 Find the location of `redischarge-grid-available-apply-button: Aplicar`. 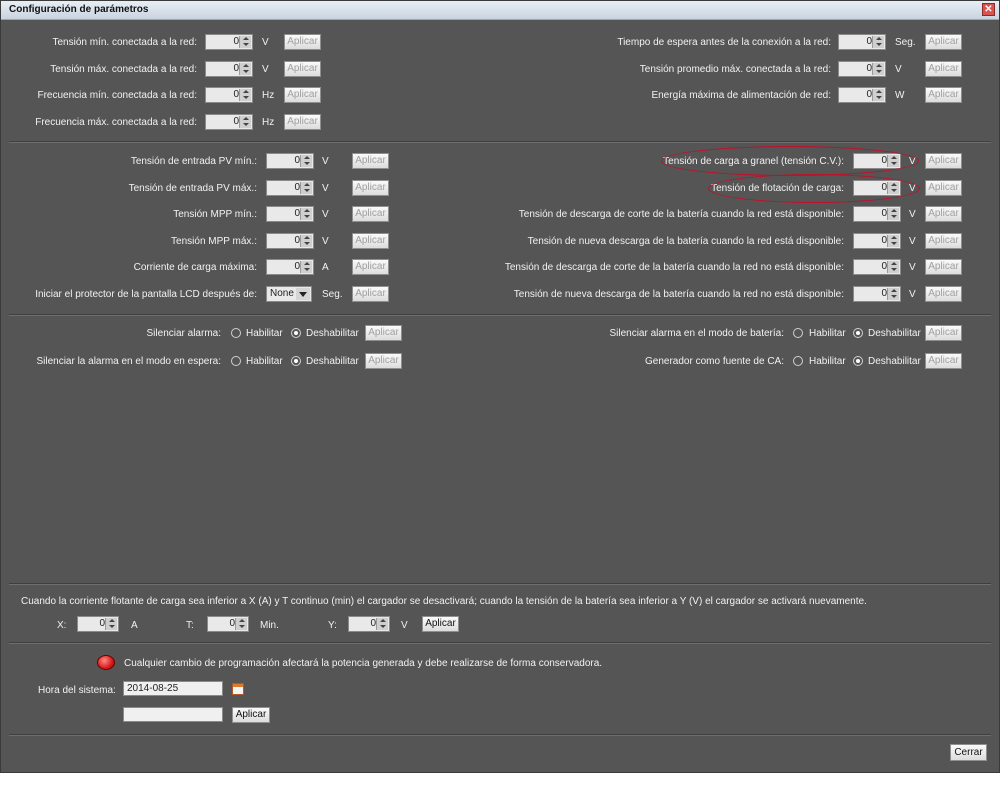

redischarge-grid-available-apply-button: Aplicar is located at coordinates (943, 241).